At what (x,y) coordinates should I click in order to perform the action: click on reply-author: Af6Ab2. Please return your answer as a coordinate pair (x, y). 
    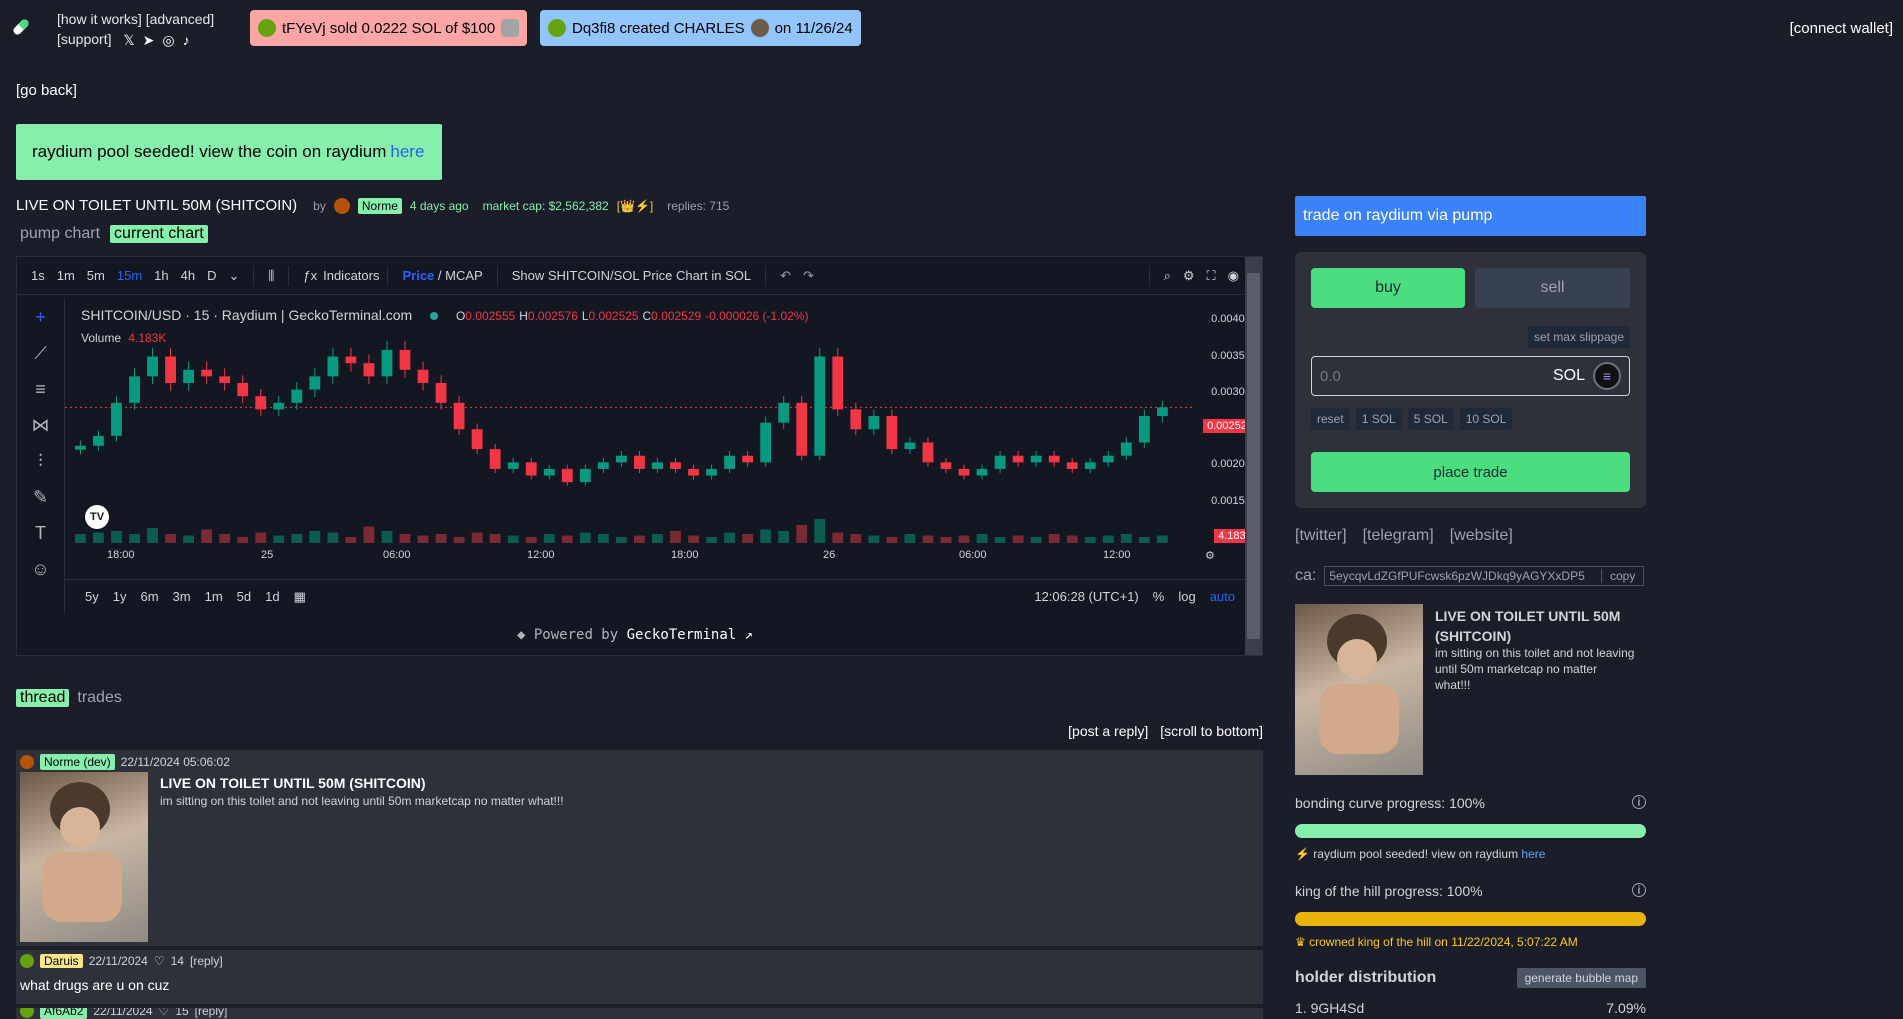
    Looking at the image, I should click on (64, 1013).